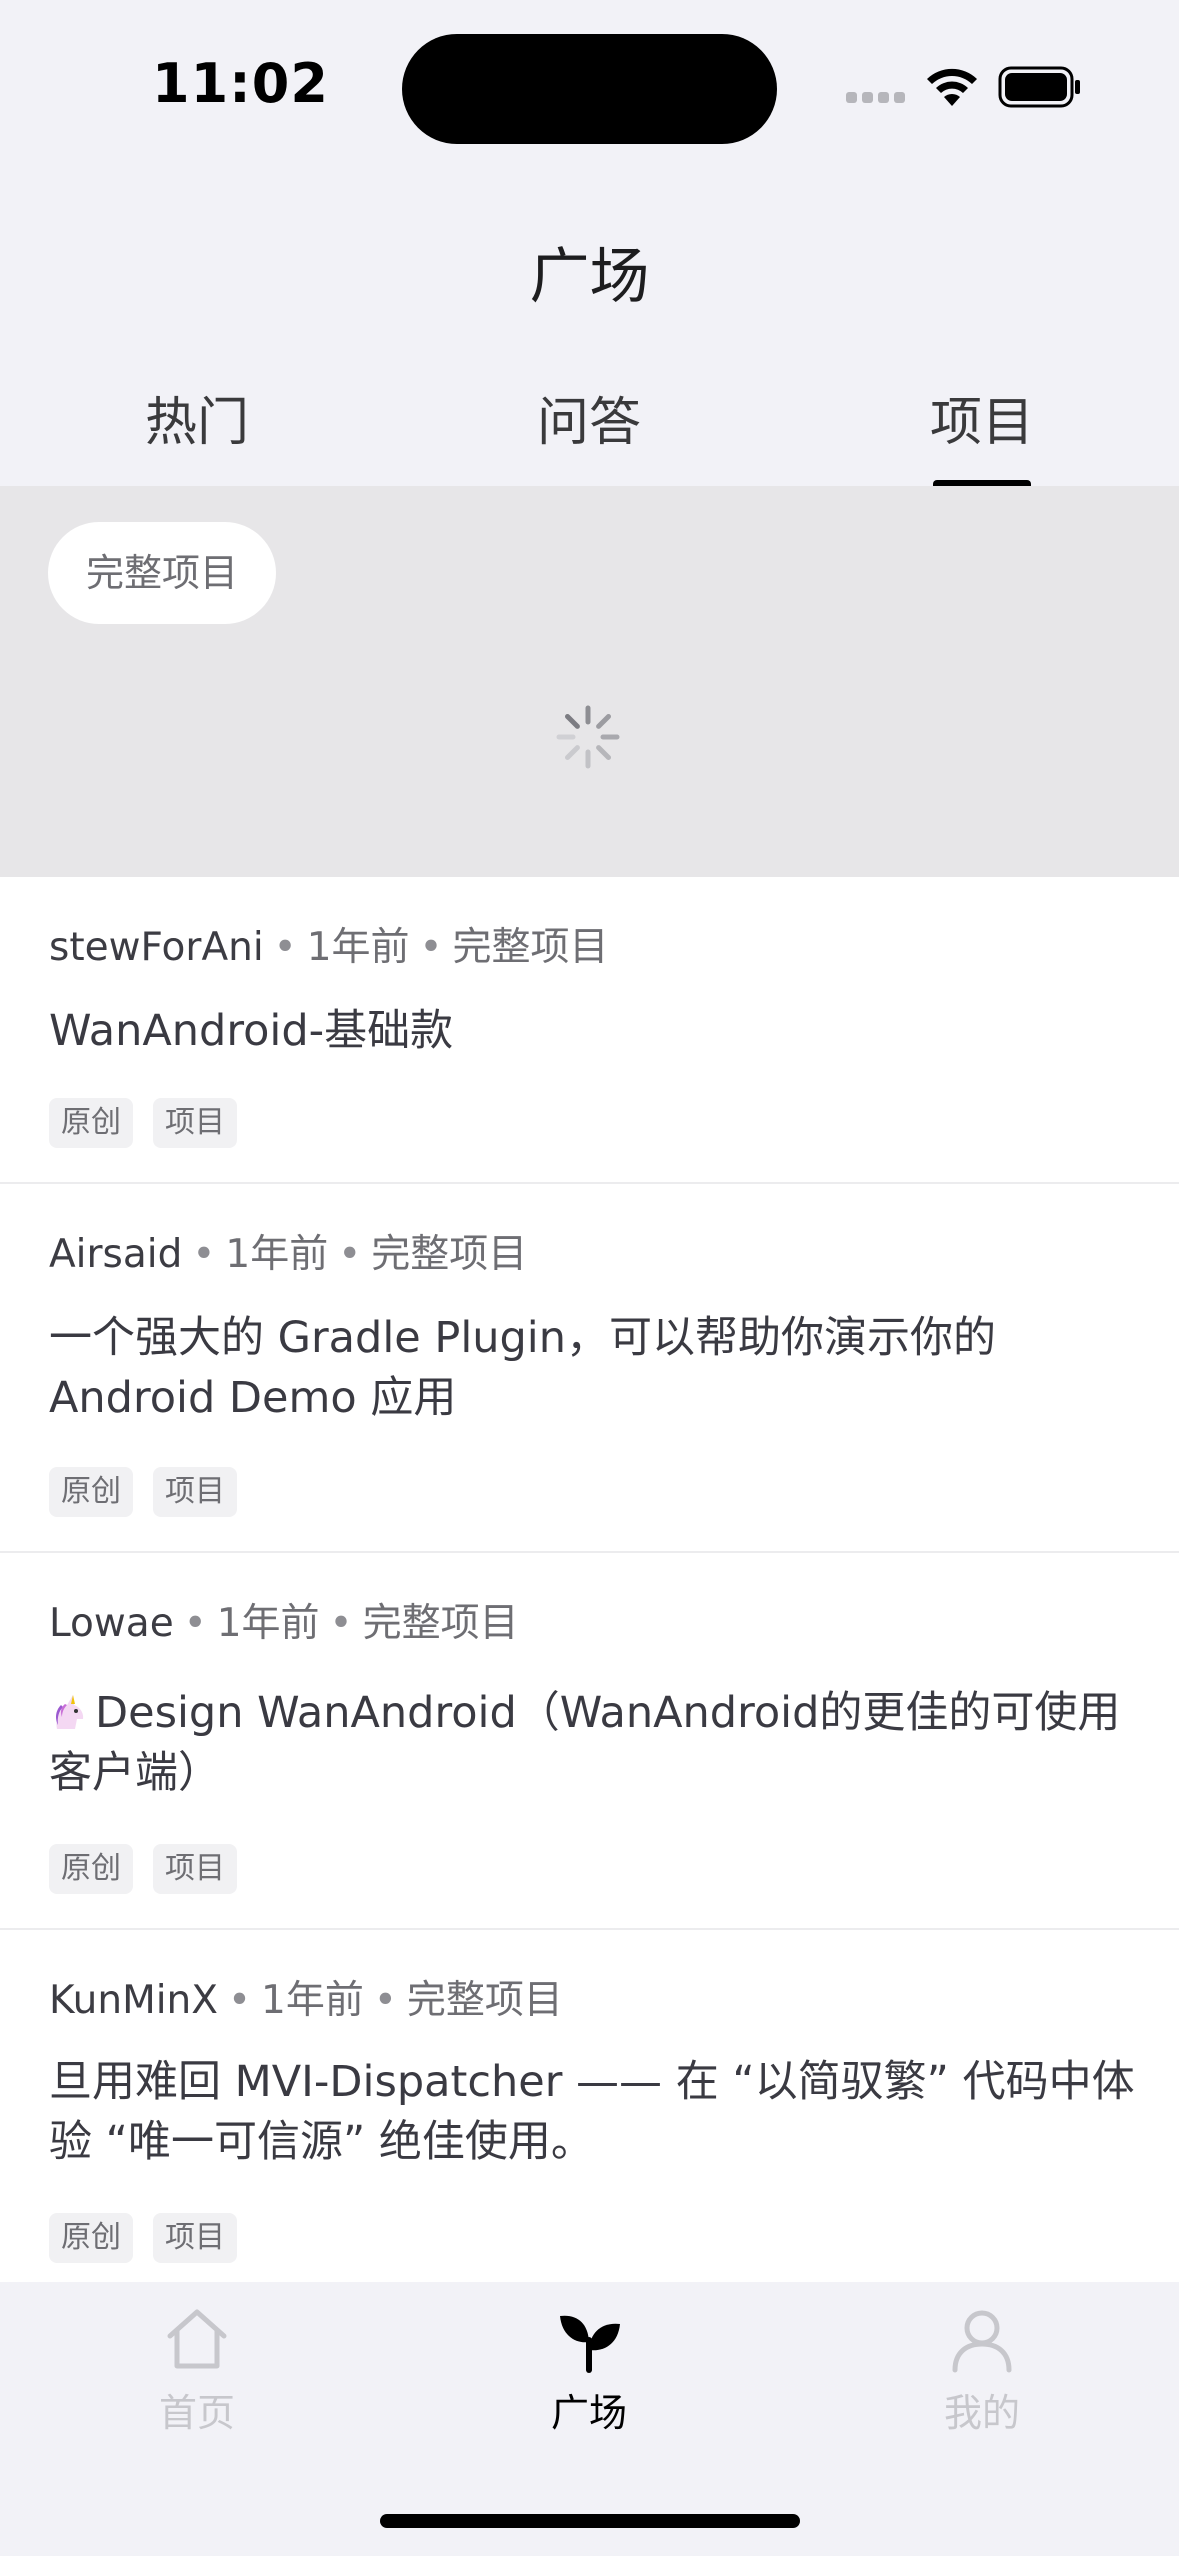  Describe the element at coordinates (589, 277) in the screenshot. I see `page-title: 广场` at that location.